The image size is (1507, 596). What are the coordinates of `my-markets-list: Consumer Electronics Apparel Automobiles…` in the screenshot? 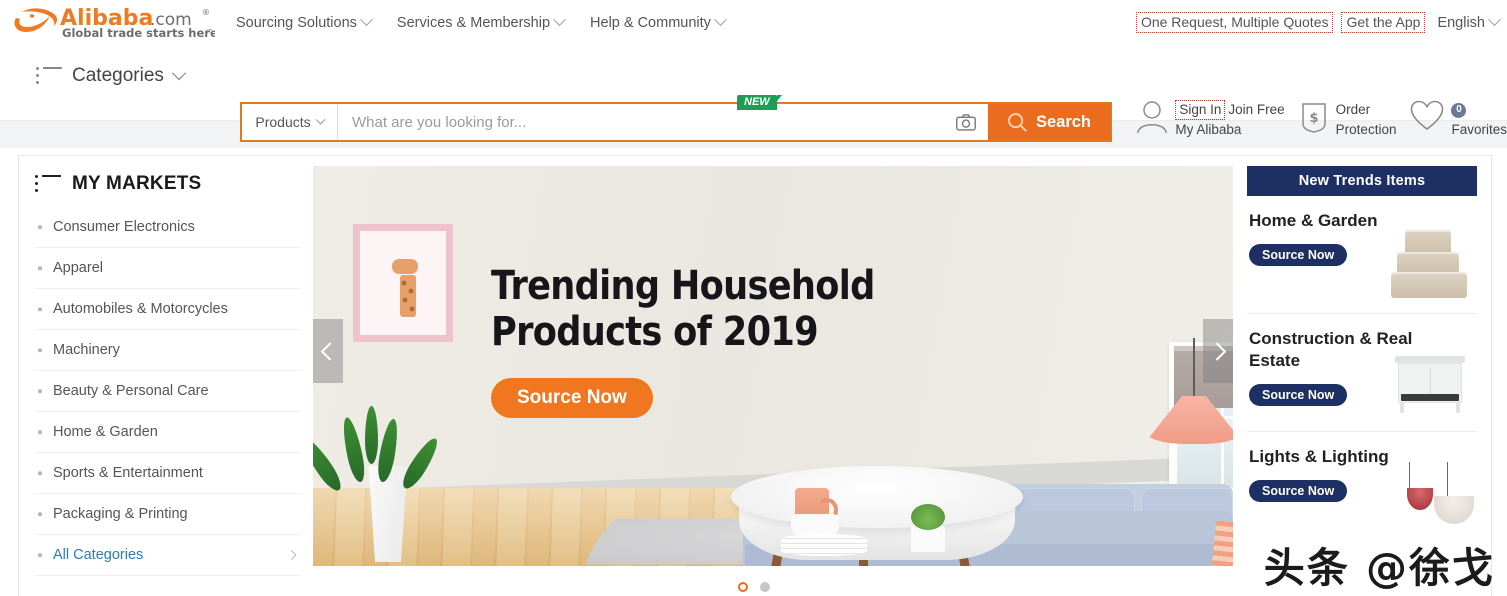 It's located at (174, 391).